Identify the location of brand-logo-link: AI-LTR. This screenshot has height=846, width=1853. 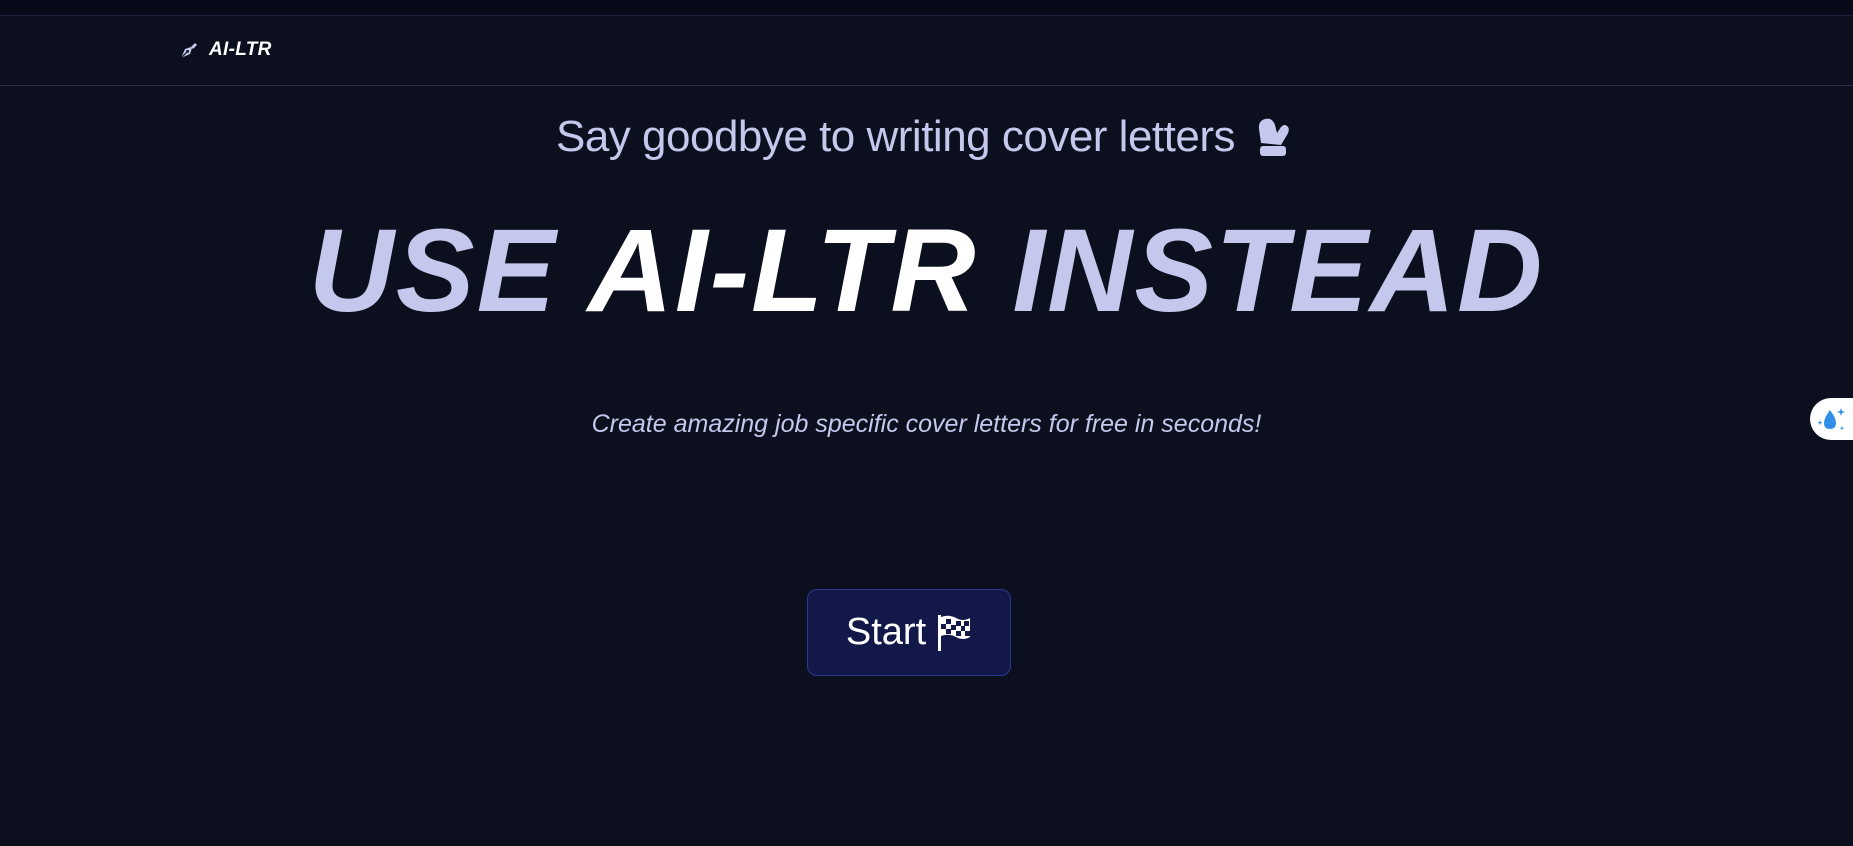
(224, 50).